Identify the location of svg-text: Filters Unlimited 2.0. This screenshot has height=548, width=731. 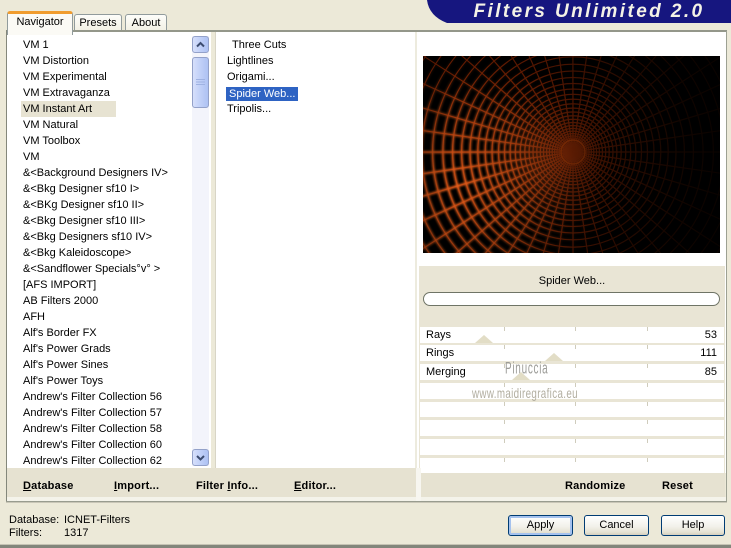
(589, 11).